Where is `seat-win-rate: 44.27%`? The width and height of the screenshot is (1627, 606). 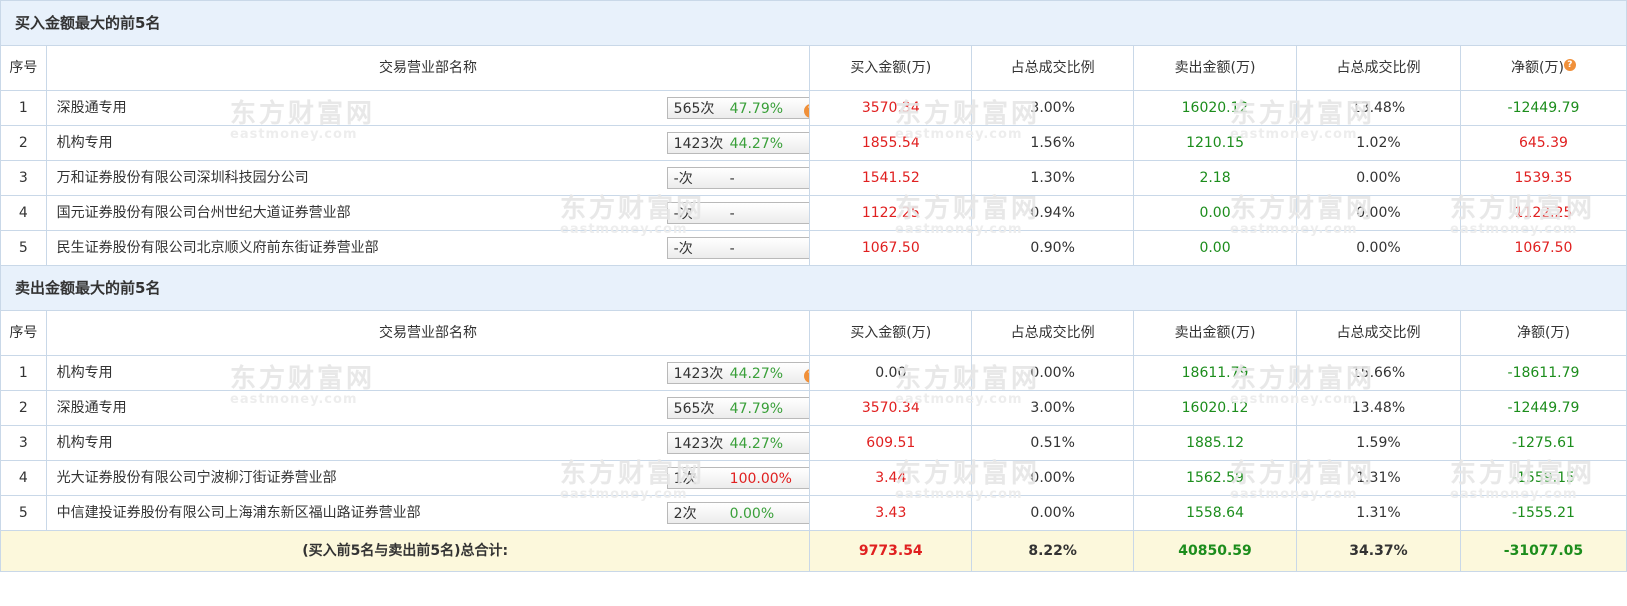 seat-win-rate: 44.27% is located at coordinates (756, 444).